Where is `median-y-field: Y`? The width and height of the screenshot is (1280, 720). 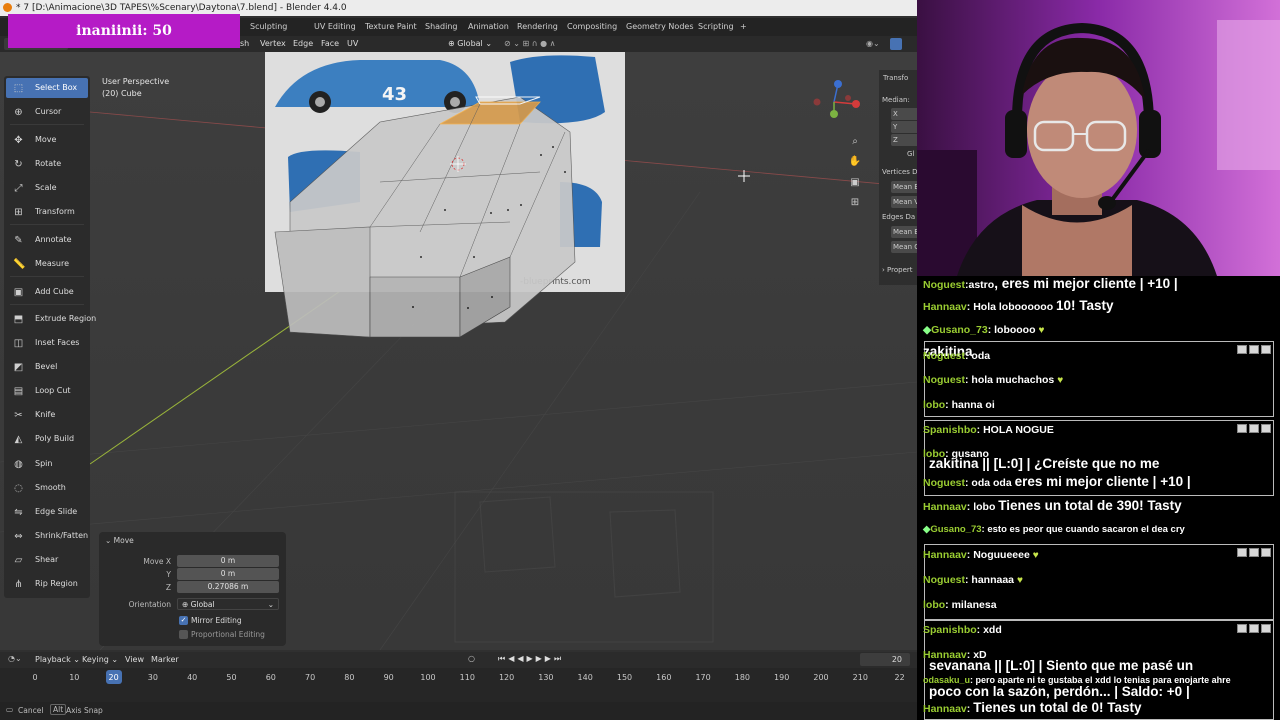
median-y-field: Y is located at coordinates (904, 127).